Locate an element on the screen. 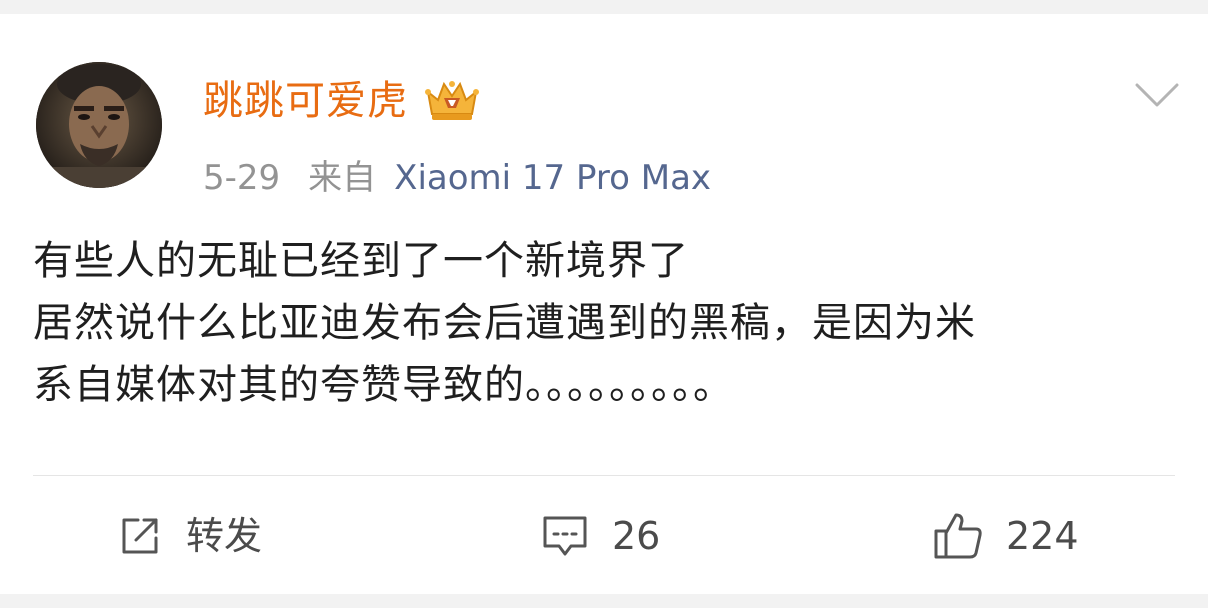 Image resolution: width=1208 pixels, height=608 pixels. like-count: 224 is located at coordinates (1042, 536).